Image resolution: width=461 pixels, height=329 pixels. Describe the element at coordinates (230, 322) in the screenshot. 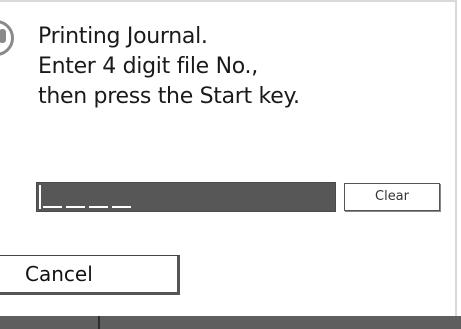

I see `bottom-status-bar` at that location.